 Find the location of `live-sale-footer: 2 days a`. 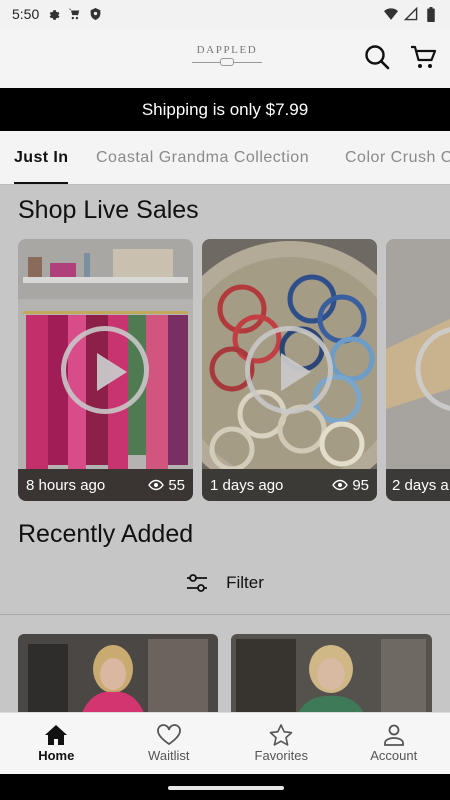

live-sale-footer: 2 days a is located at coordinates (418, 485).